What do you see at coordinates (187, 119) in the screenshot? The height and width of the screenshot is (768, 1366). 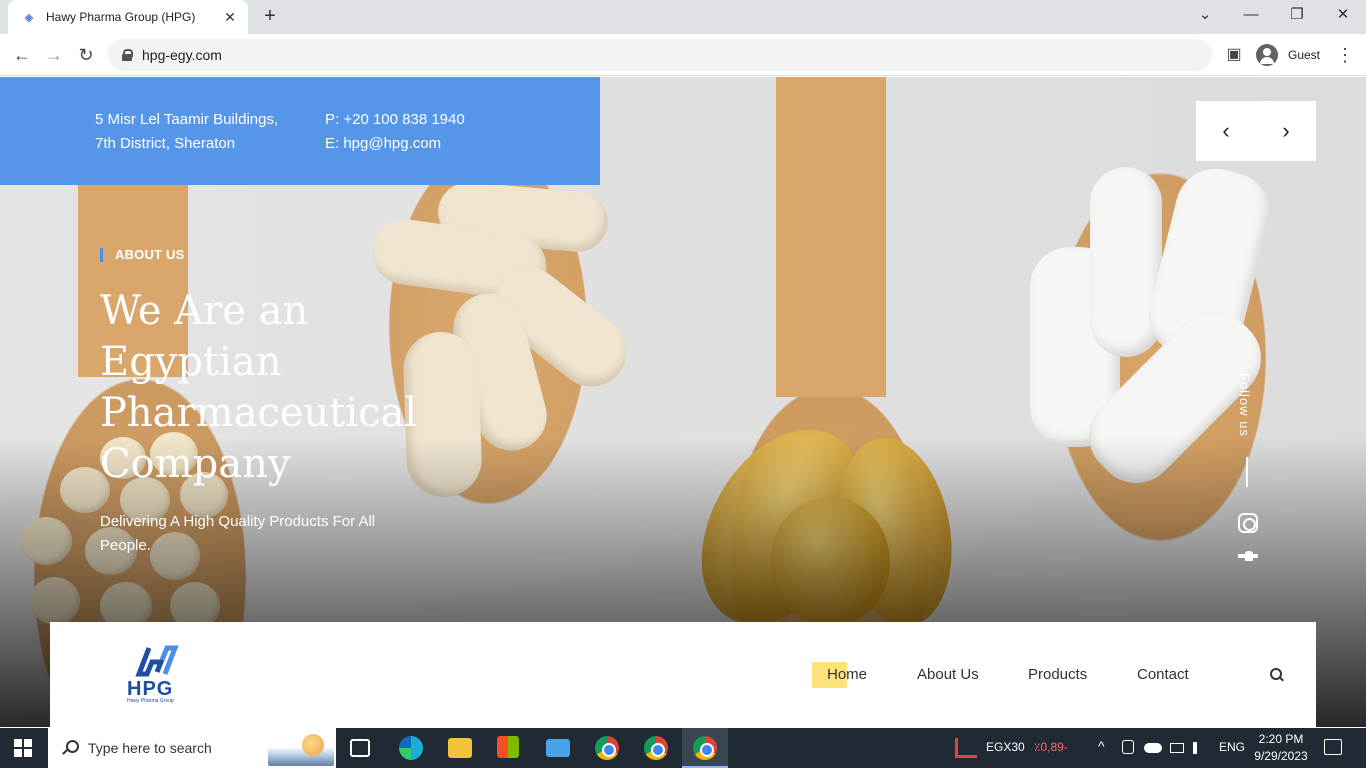 I see `address-line-1: 5 Misr Lel Taamir Buildings,` at bounding box center [187, 119].